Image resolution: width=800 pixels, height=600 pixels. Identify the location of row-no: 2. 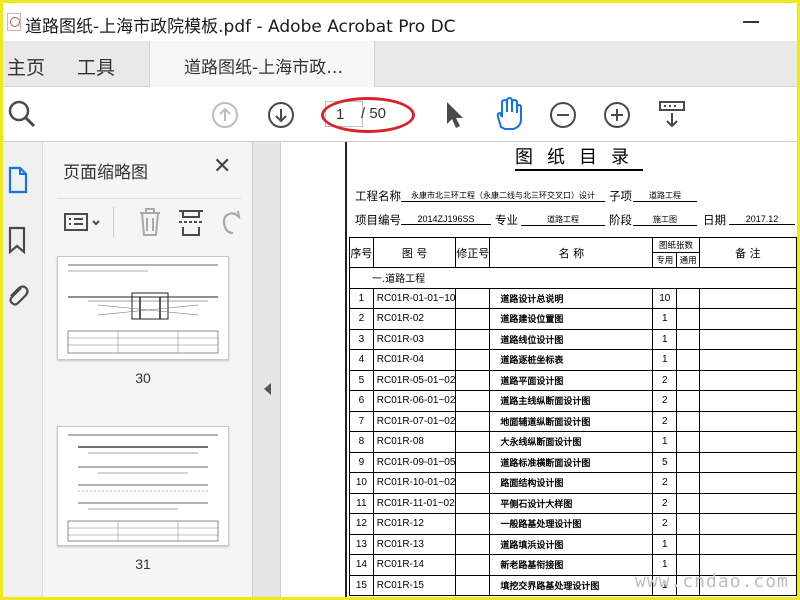
(361, 319).